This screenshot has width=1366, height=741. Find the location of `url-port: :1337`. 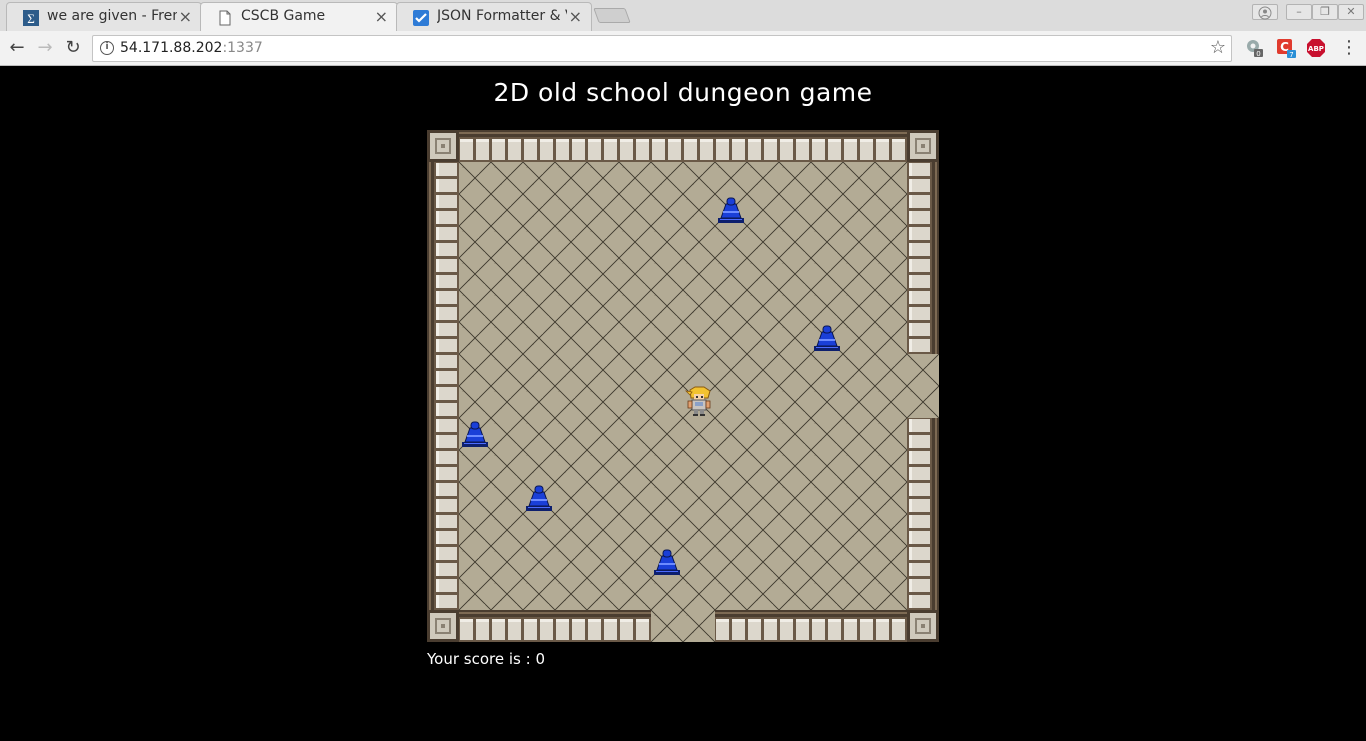

url-port: :1337 is located at coordinates (242, 48).